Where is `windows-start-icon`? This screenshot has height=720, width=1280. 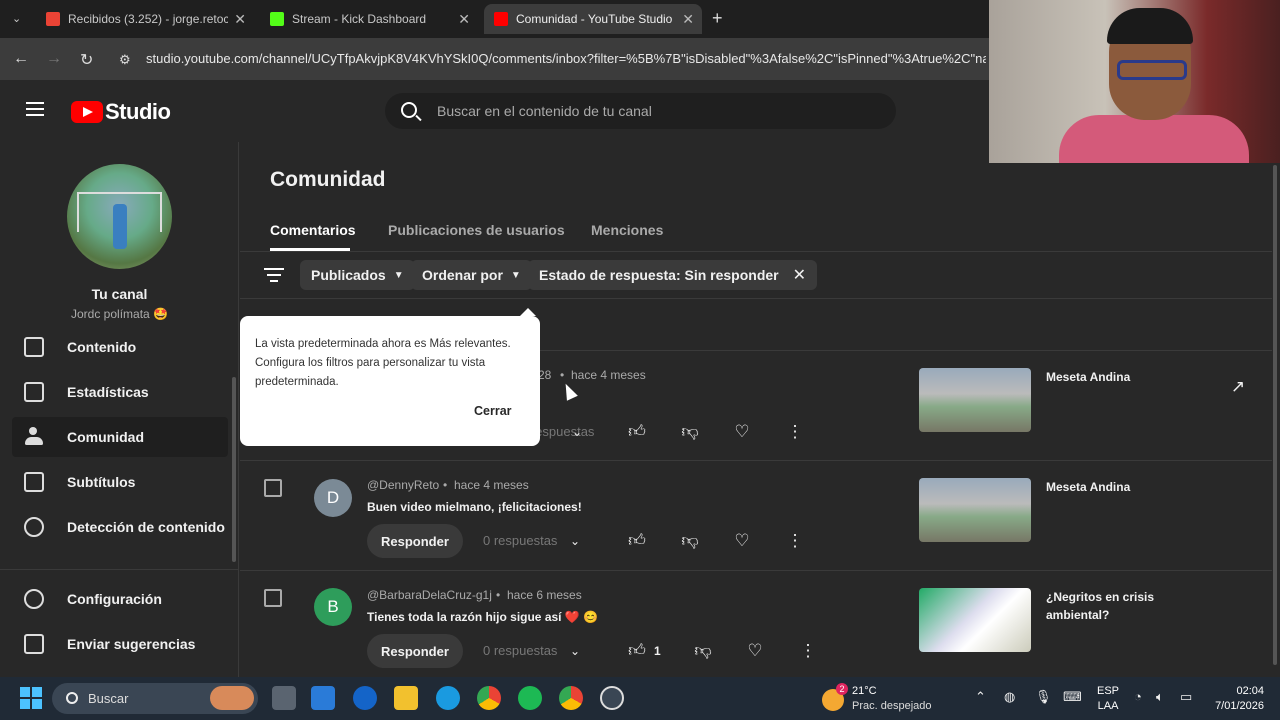 windows-start-icon is located at coordinates (31, 698).